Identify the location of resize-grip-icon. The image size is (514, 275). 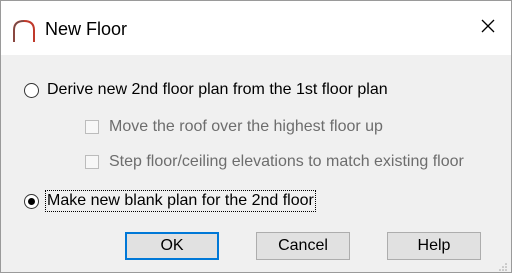
(503, 265).